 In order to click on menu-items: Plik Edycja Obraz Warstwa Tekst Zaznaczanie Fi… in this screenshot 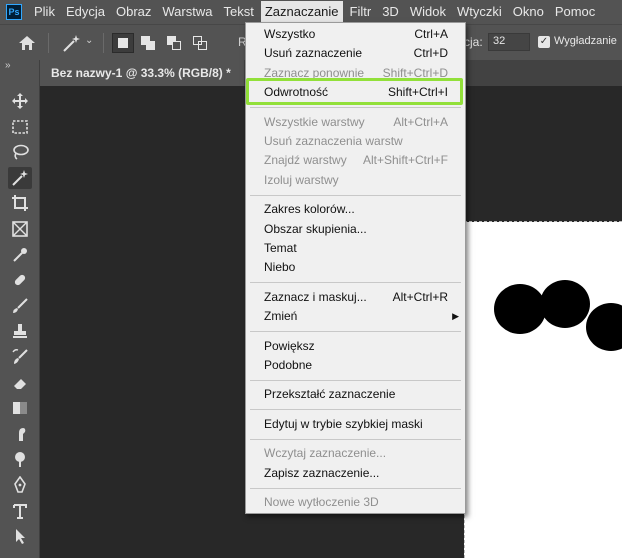, I will do `click(316, 12)`.